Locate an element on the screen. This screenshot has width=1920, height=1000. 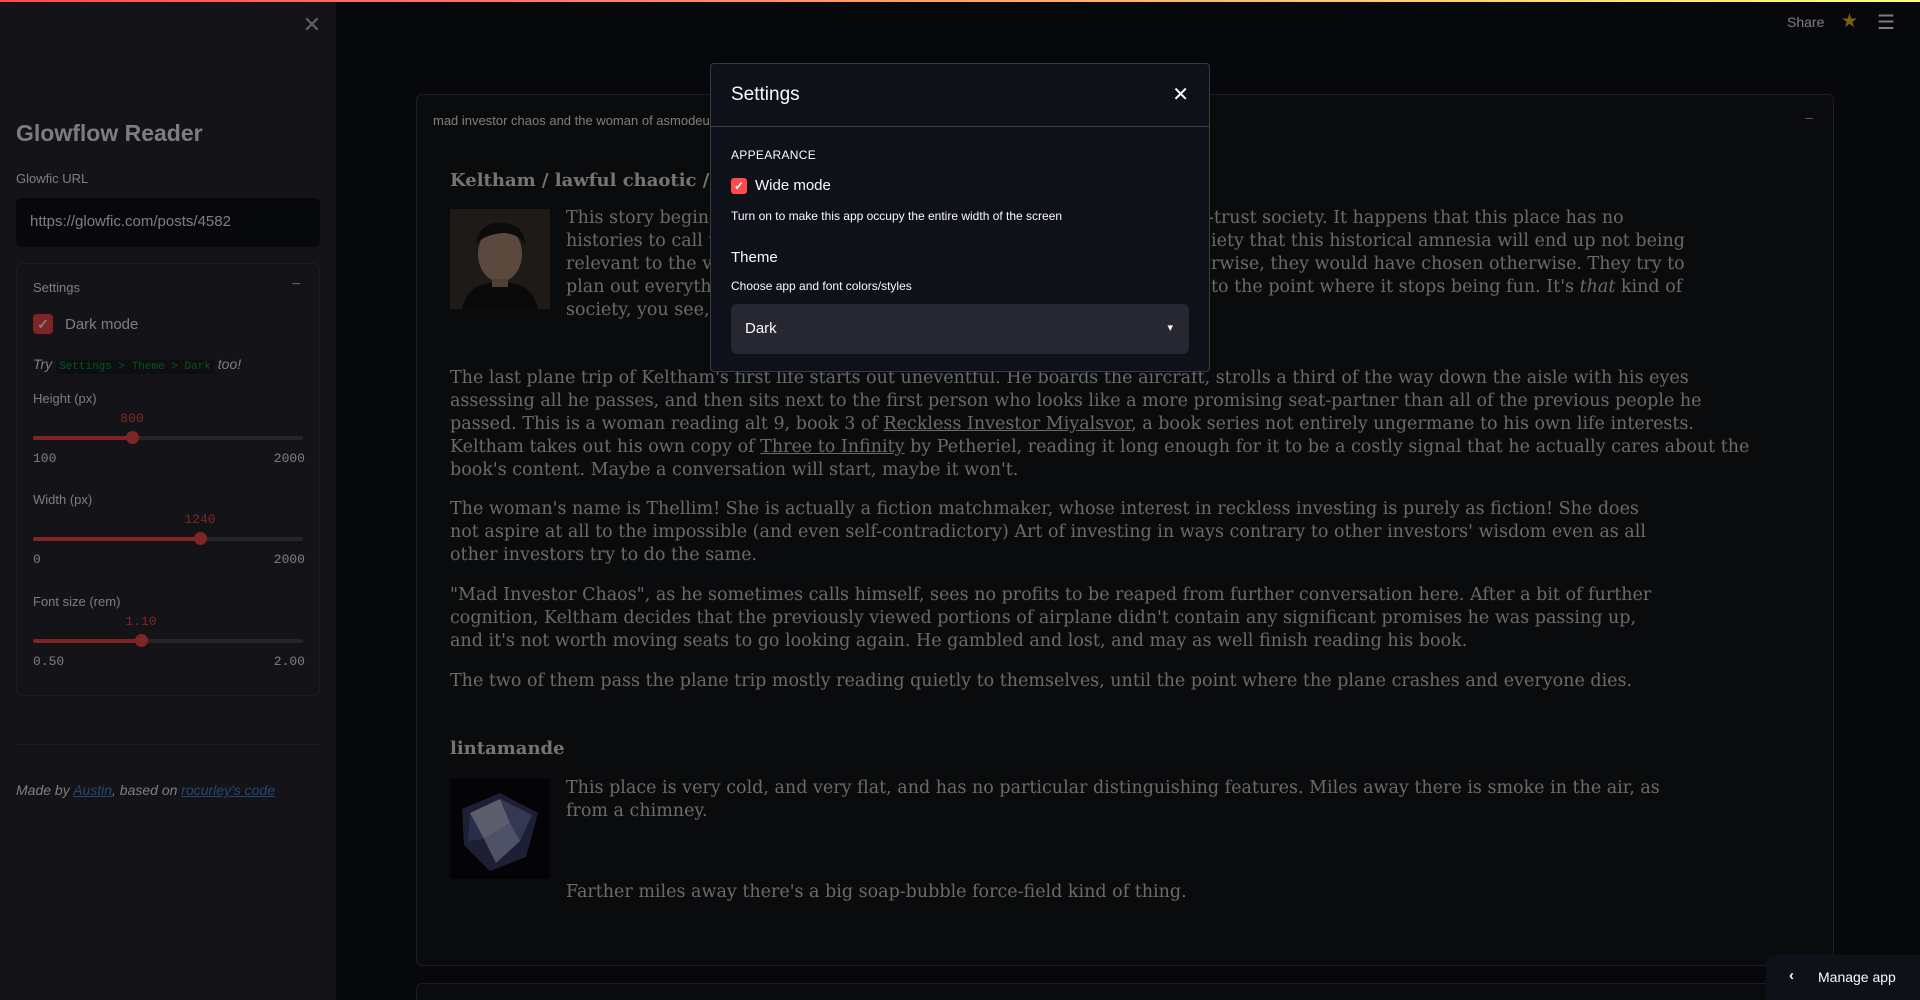
chevron-down-icon: ▾ is located at coordinates (1170, 327).